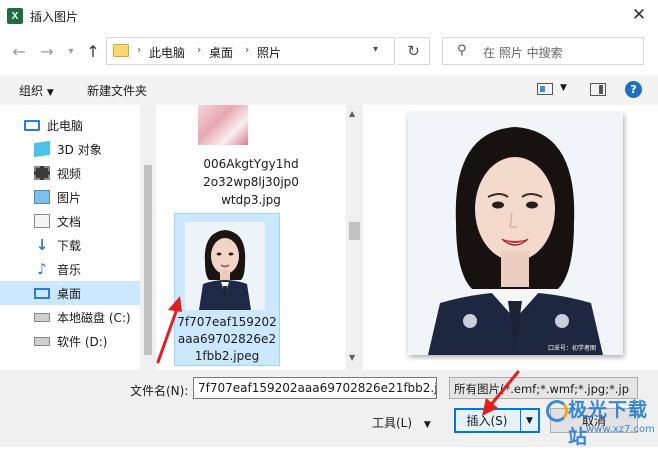 This screenshot has height=449, width=658. What do you see at coordinates (54, 17) in the screenshot?
I see `window-title: 插入图片` at bounding box center [54, 17].